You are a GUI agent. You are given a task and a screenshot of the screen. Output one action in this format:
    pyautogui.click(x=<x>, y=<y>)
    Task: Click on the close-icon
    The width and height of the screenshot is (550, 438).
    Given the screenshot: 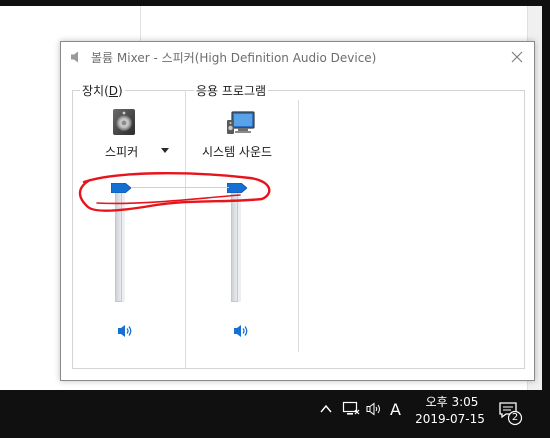 What is the action you would take?
    pyautogui.click(x=517, y=57)
    